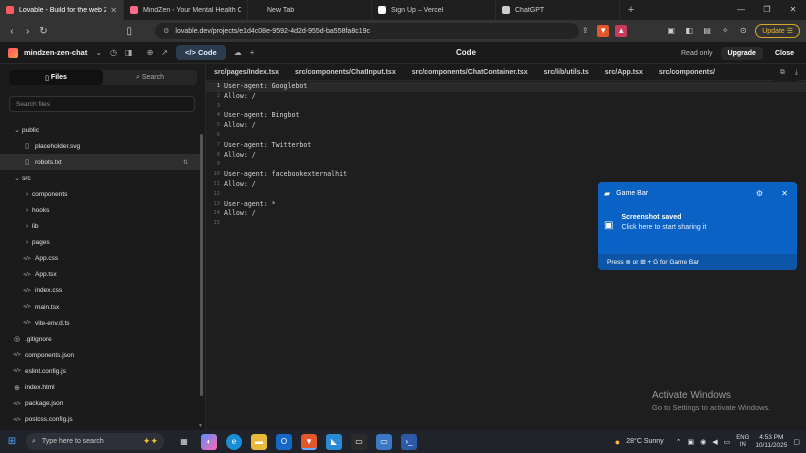  Describe the element at coordinates (725, 31) in the screenshot. I see `leo-ai-icon: ✧` at that location.